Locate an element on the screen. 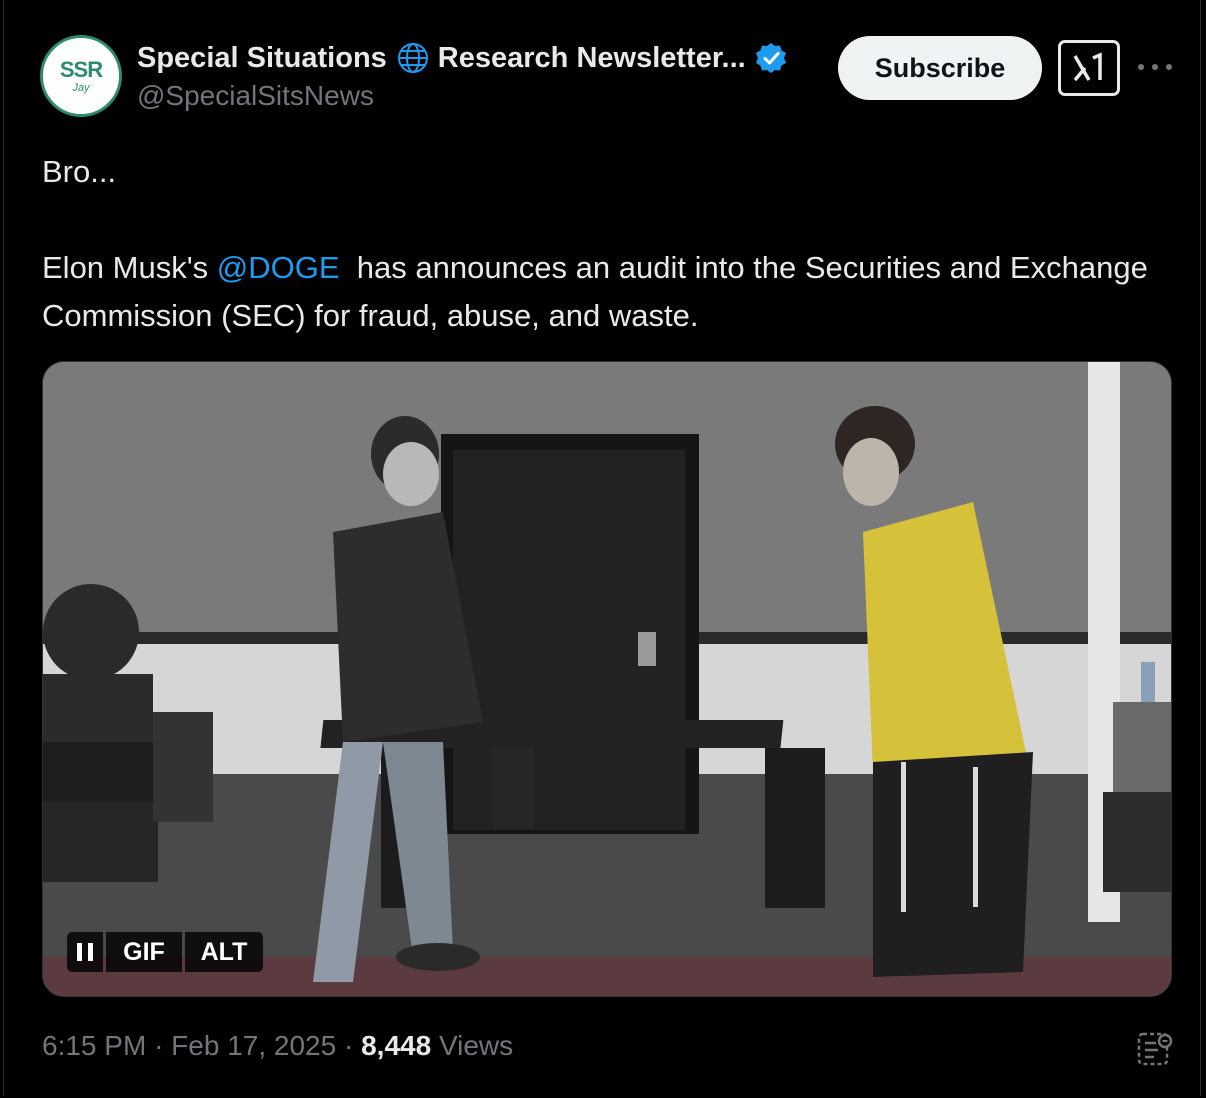  grok-icon is located at coordinates (1087, 67).